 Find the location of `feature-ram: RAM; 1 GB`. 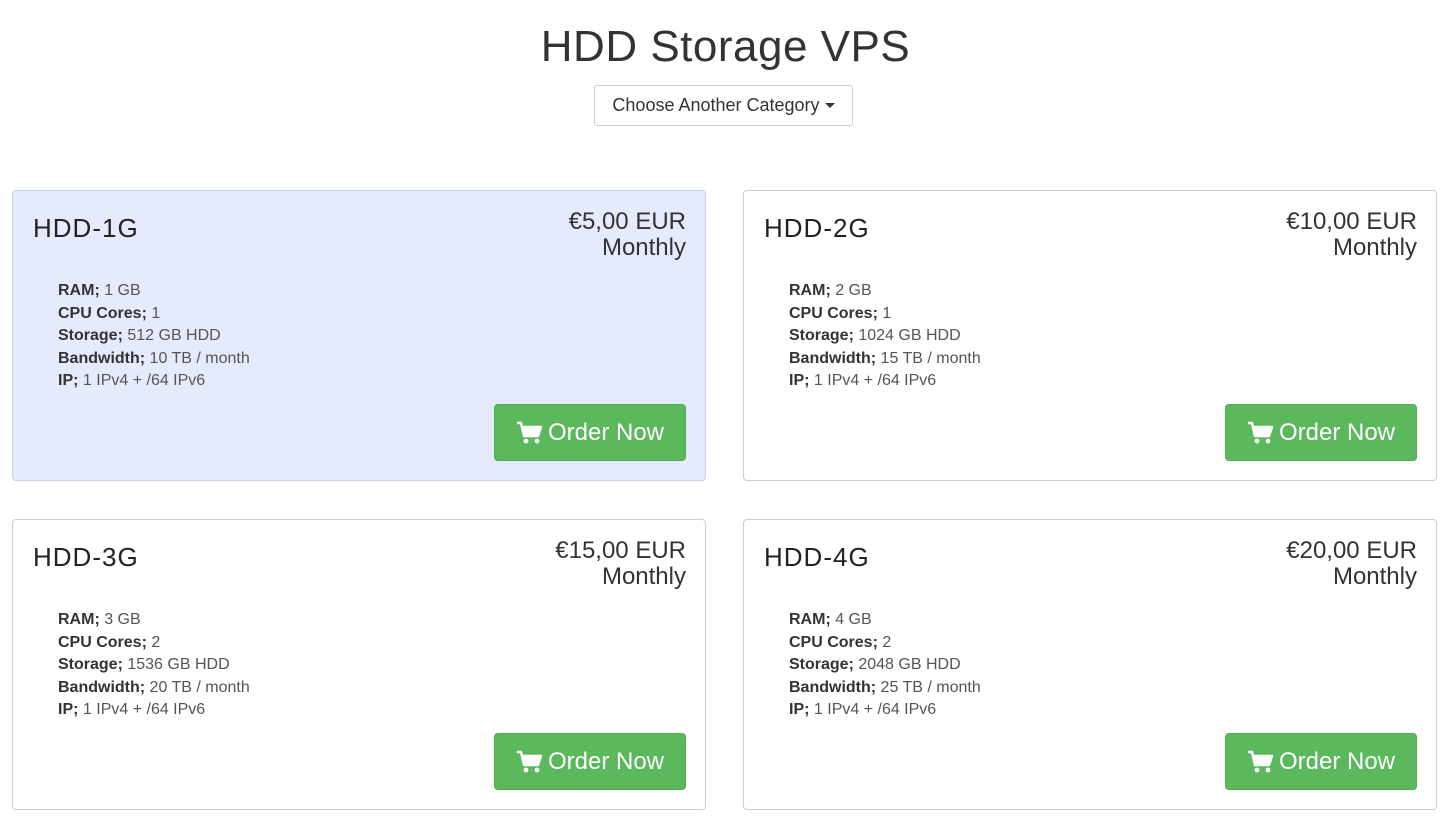

feature-ram: RAM; 1 GB is located at coordinates (154, 291).